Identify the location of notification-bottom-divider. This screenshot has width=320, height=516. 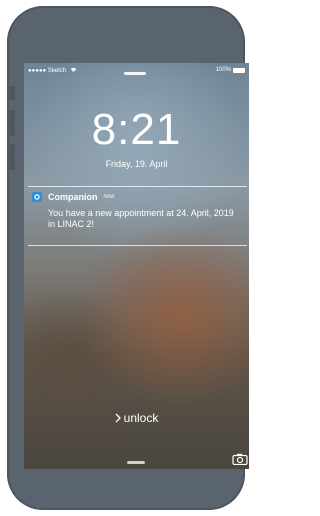
(137, 245).